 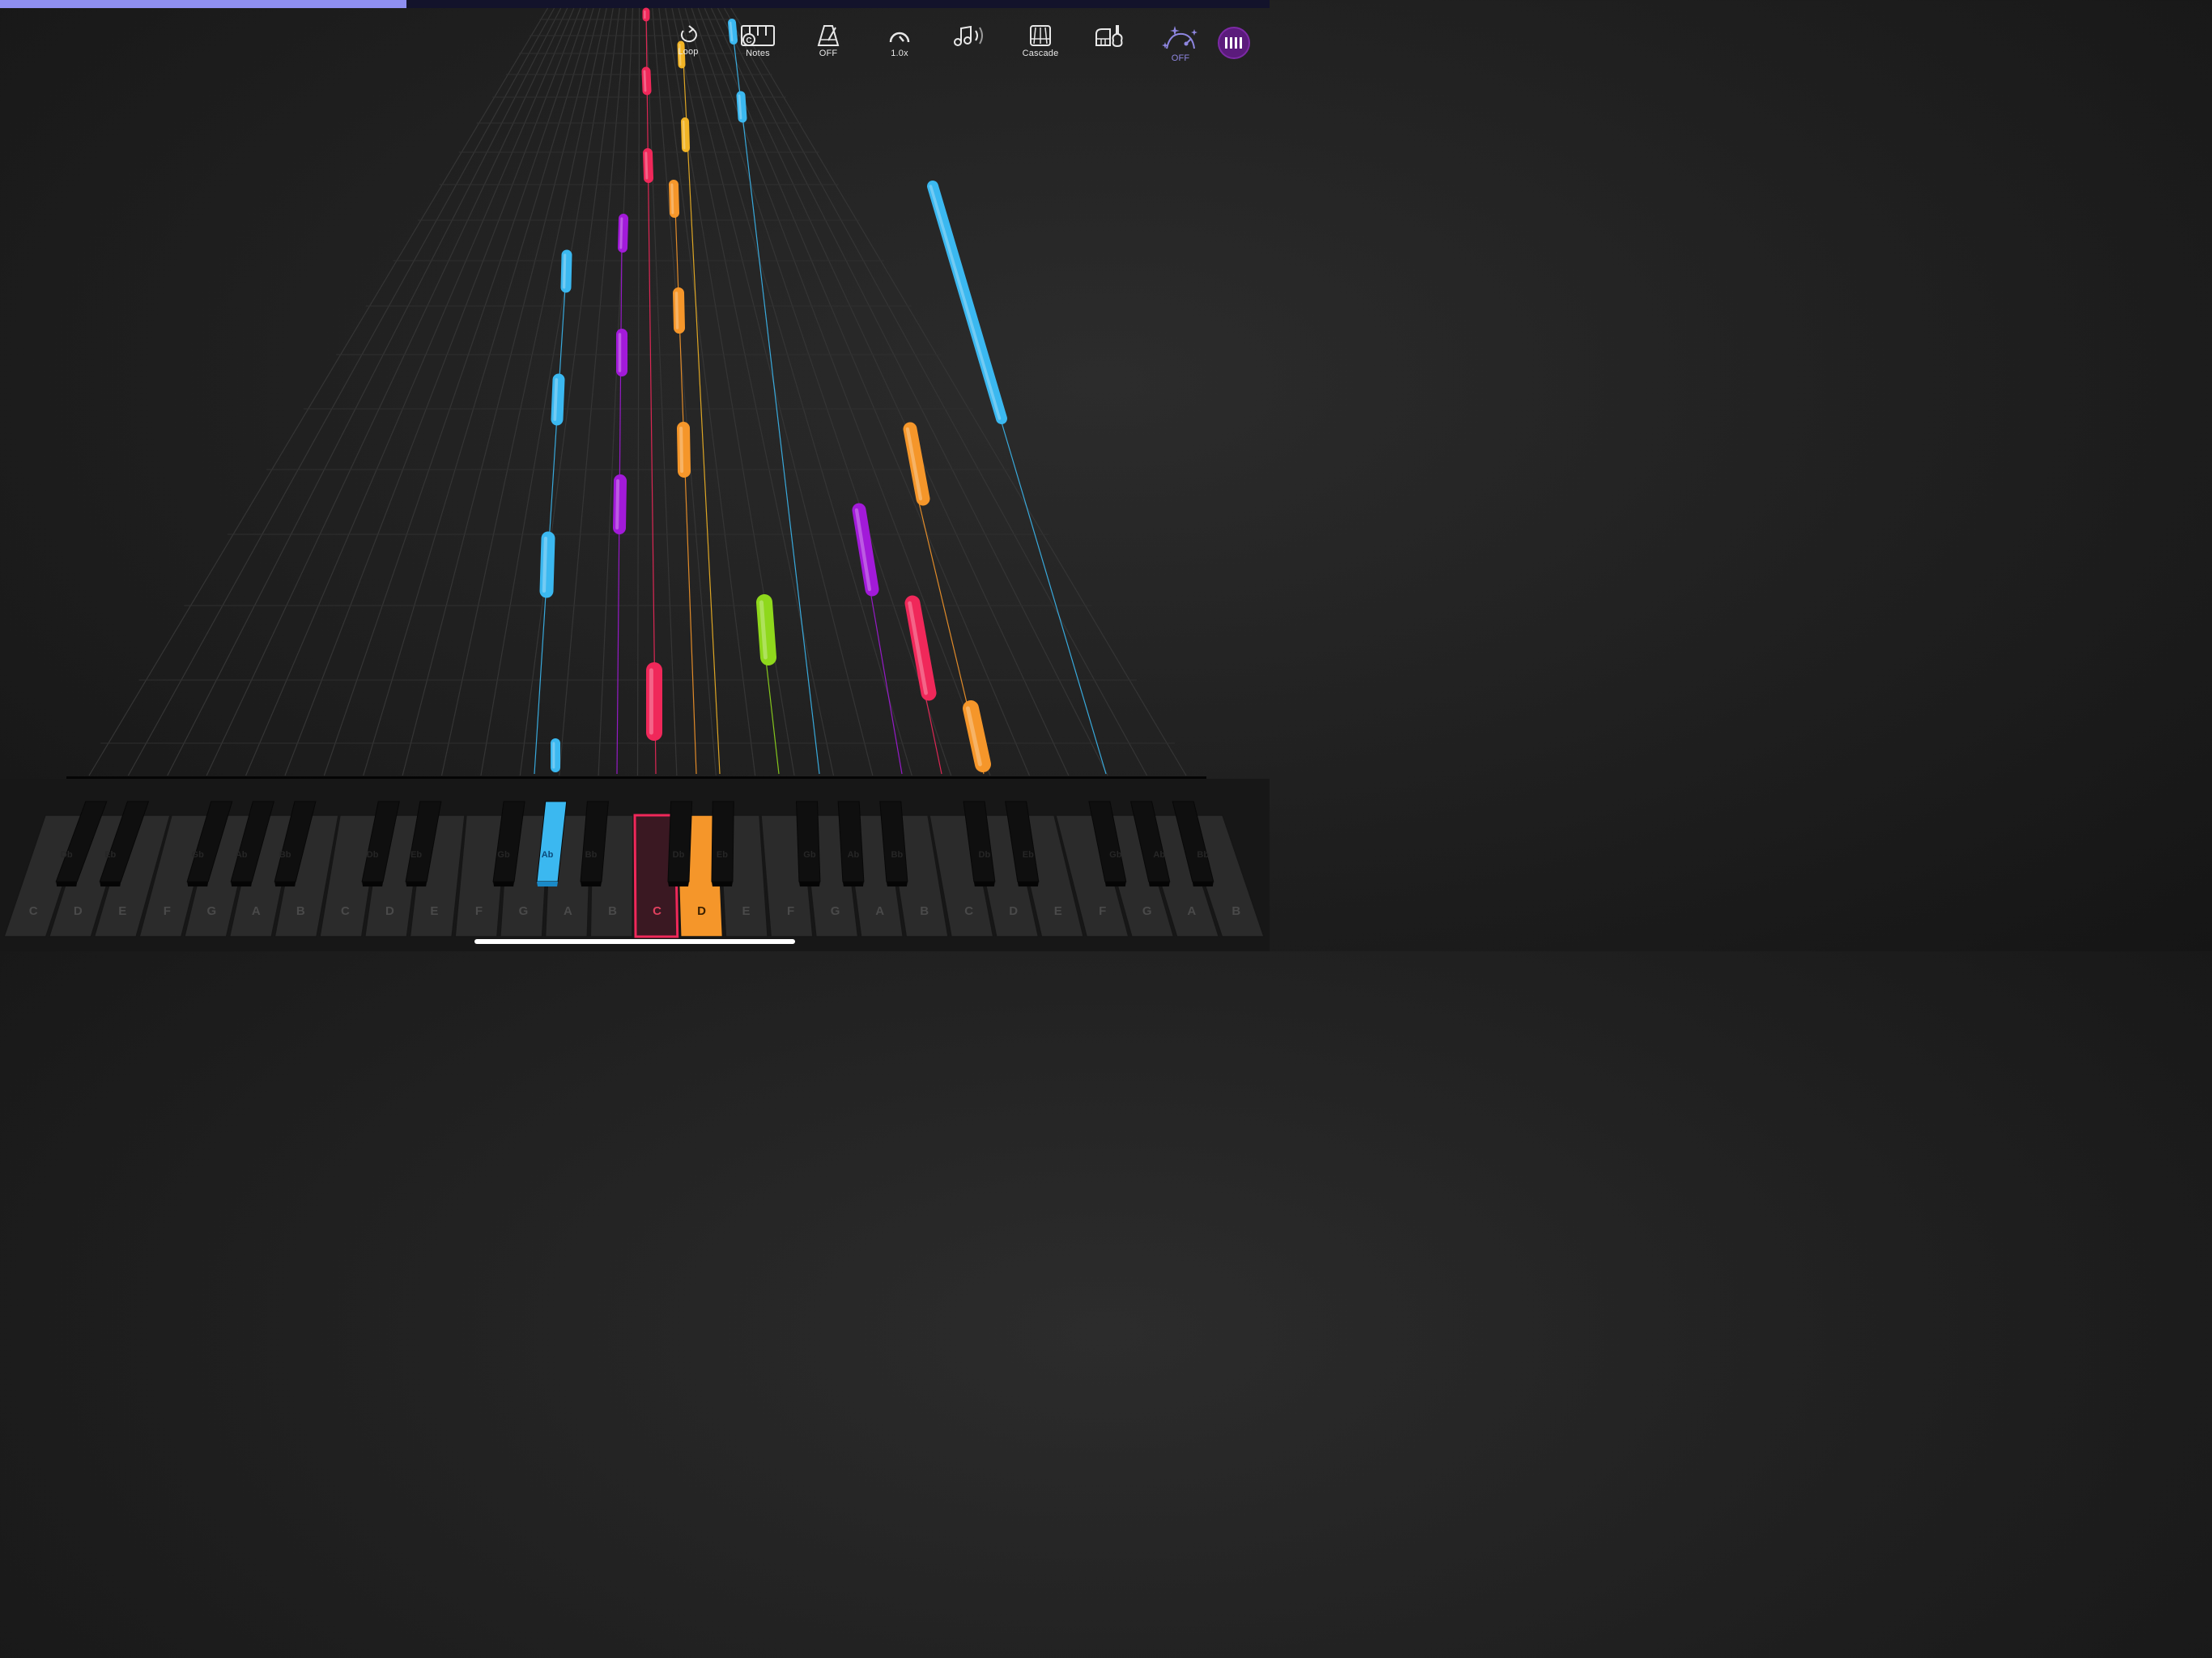 What do you see at coordinates (1040, 53) in the screenshot?
I see `cascade-label: Cascade` at bounding box center [1040, 53].